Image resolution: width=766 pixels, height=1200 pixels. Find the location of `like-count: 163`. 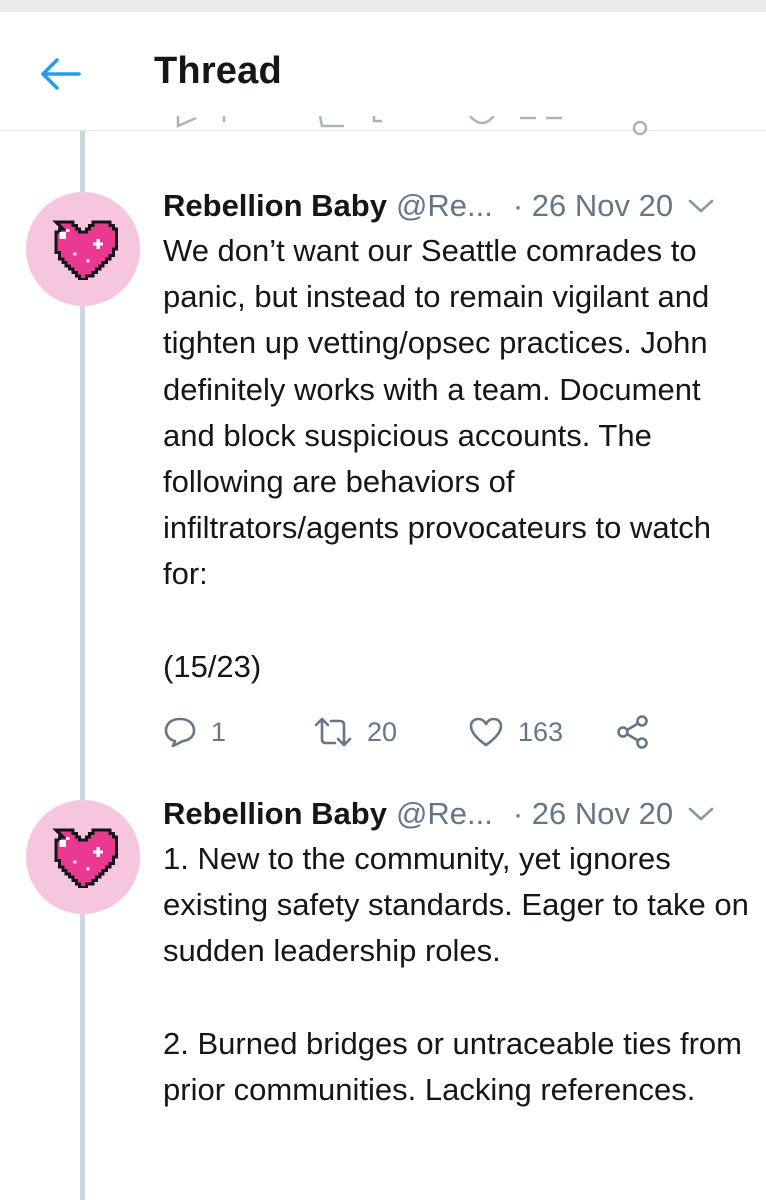

like-count: 163 is located at coordinates (541, 731).